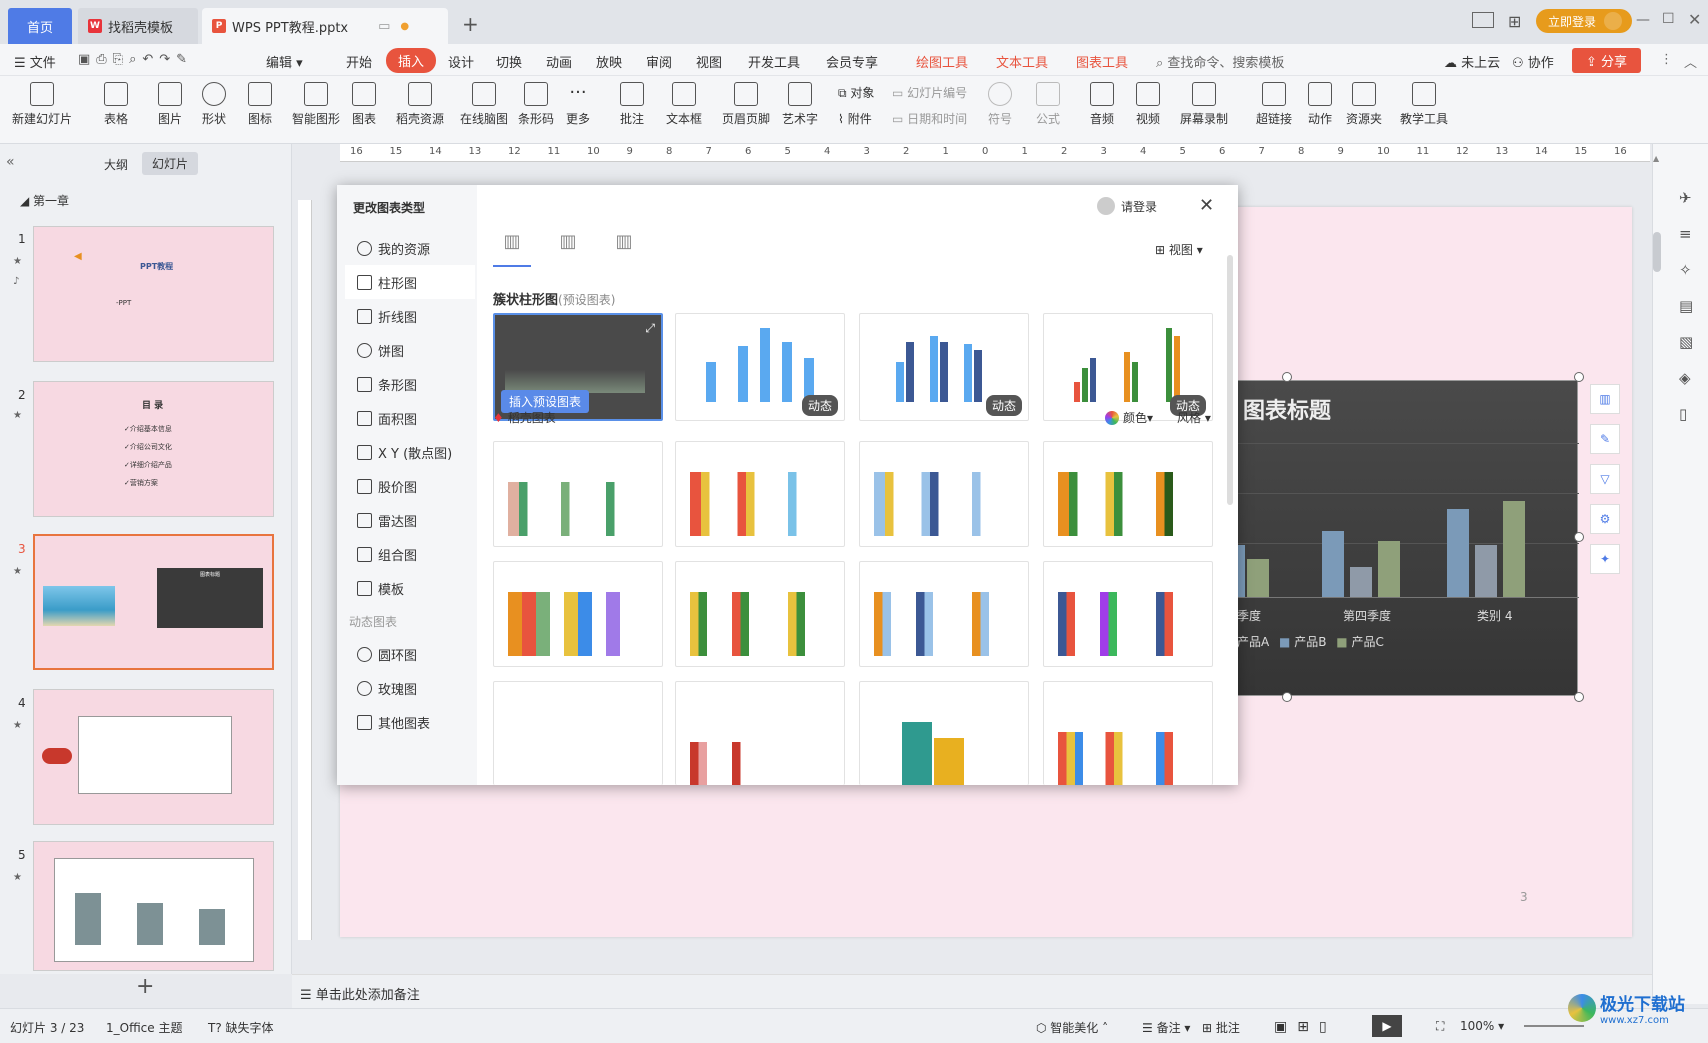 This screenshot has width=1708, height=1043. I want to click on sidebar-item-line: 折线图, so click(387, 316).